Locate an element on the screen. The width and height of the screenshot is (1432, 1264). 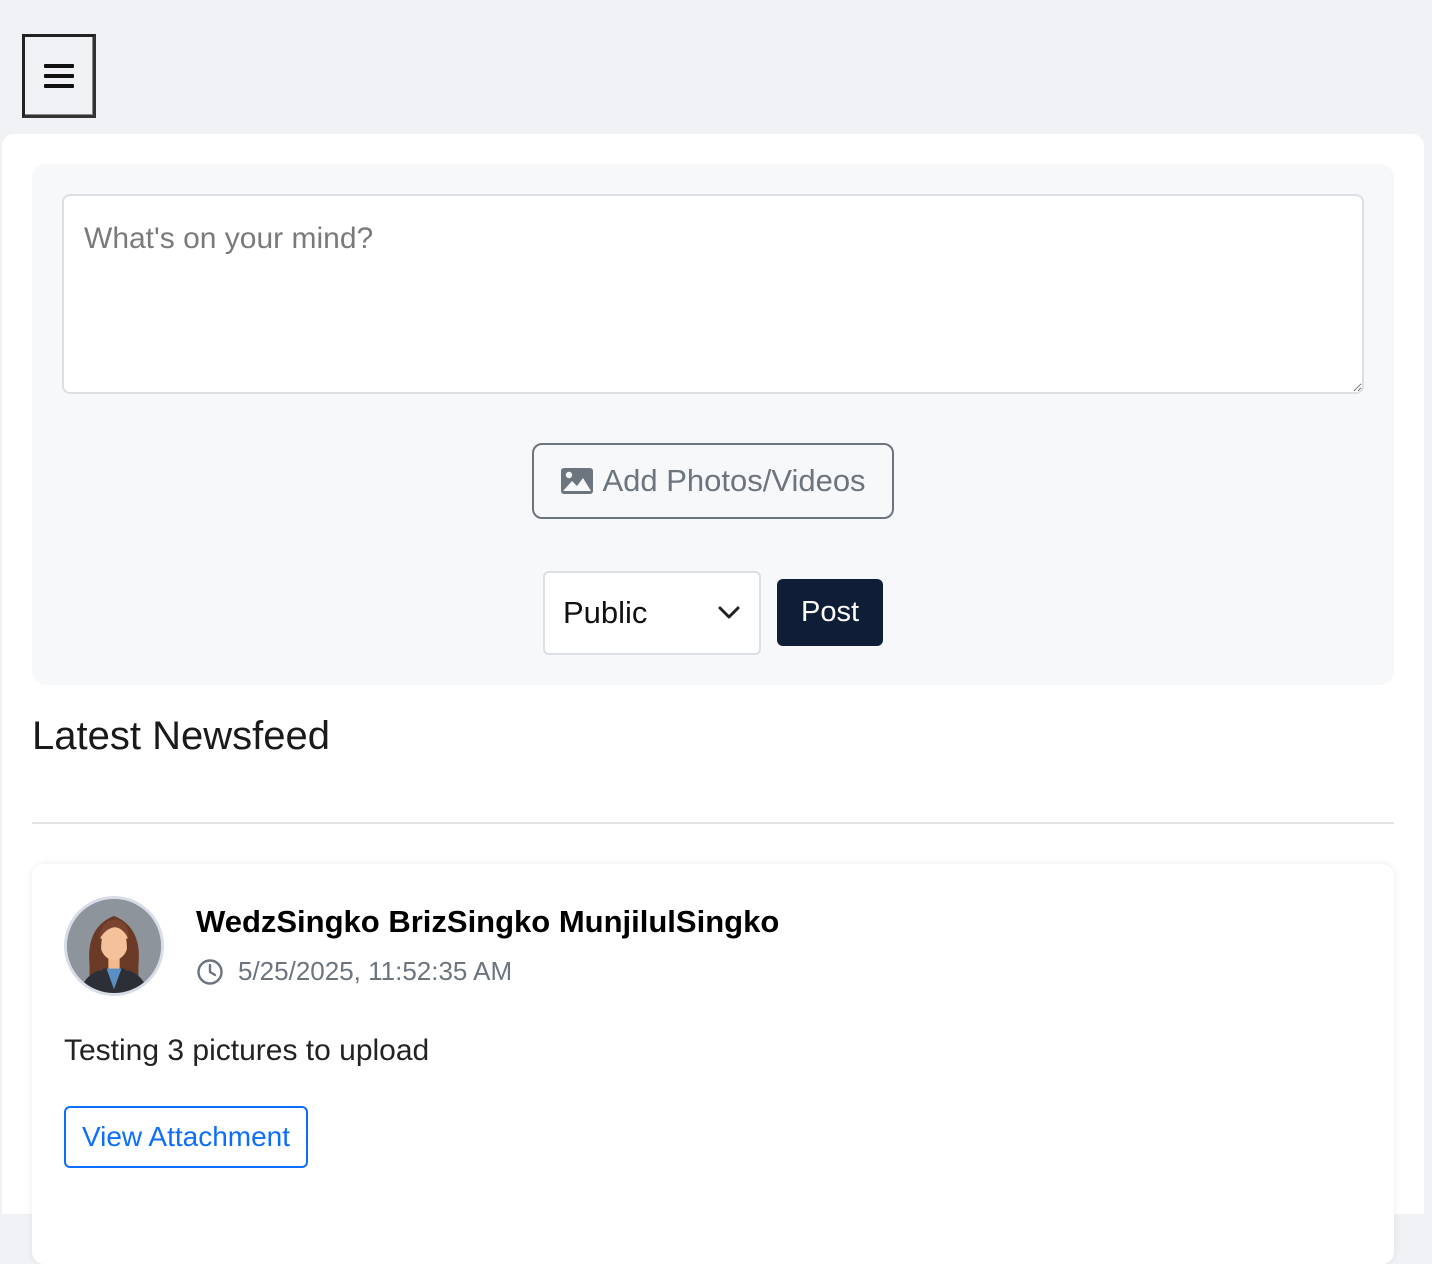
post-timestamp: 5/25/2025, 11:52:35 AM is located at coordinates (354, 971).